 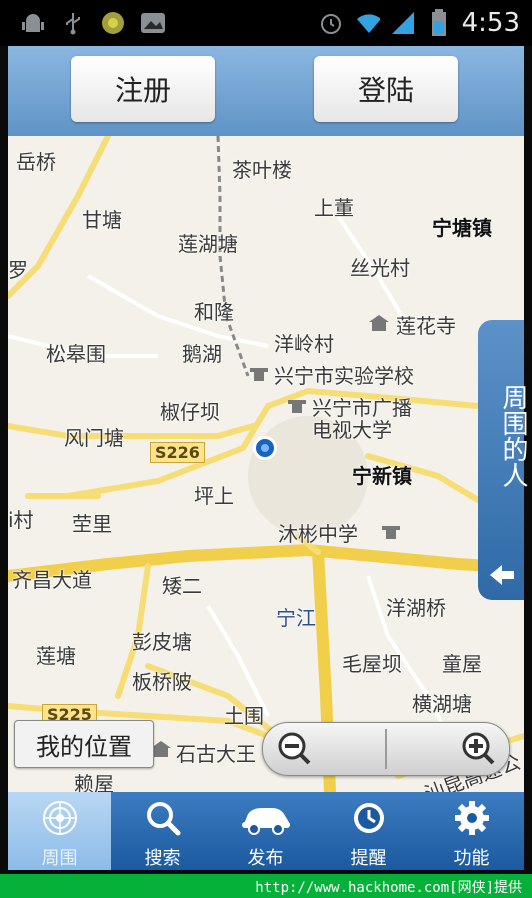 I want to click on watermark-text: http://www.hackhome.com[网侠]提供, so click(x=388, y=888).